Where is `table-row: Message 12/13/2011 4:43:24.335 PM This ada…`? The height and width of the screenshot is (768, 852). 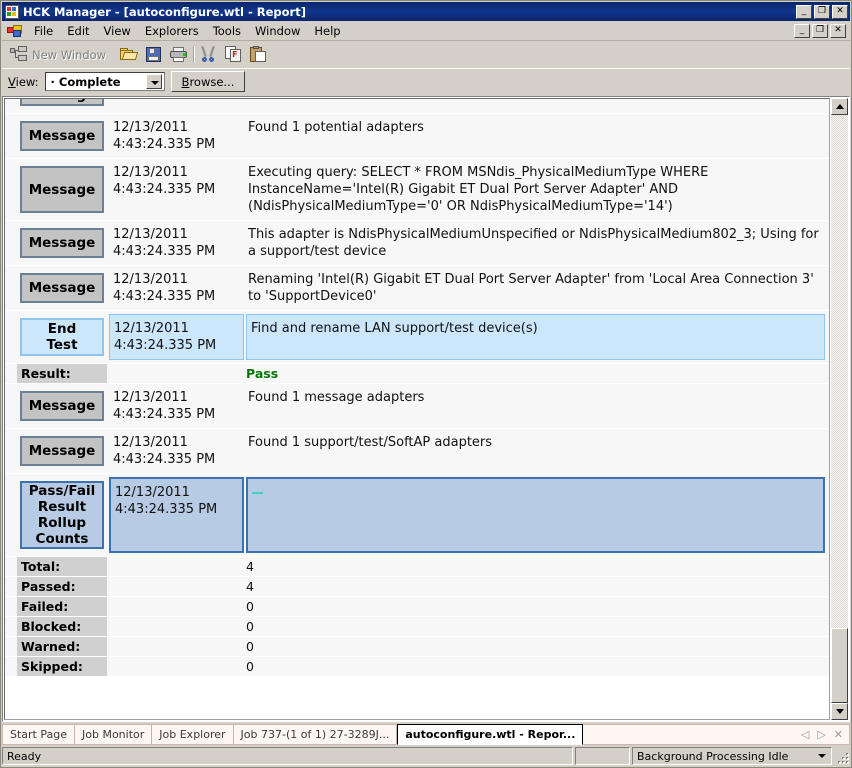
table-row: Message 12/13/2011 4:43:24.335 PM This ada… is located at coordinates (417, 243).